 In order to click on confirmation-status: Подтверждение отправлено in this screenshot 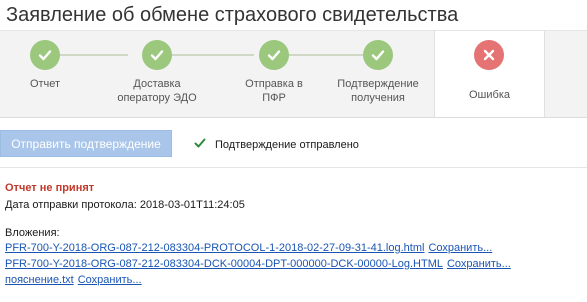, I will do `click(276, 144)`.